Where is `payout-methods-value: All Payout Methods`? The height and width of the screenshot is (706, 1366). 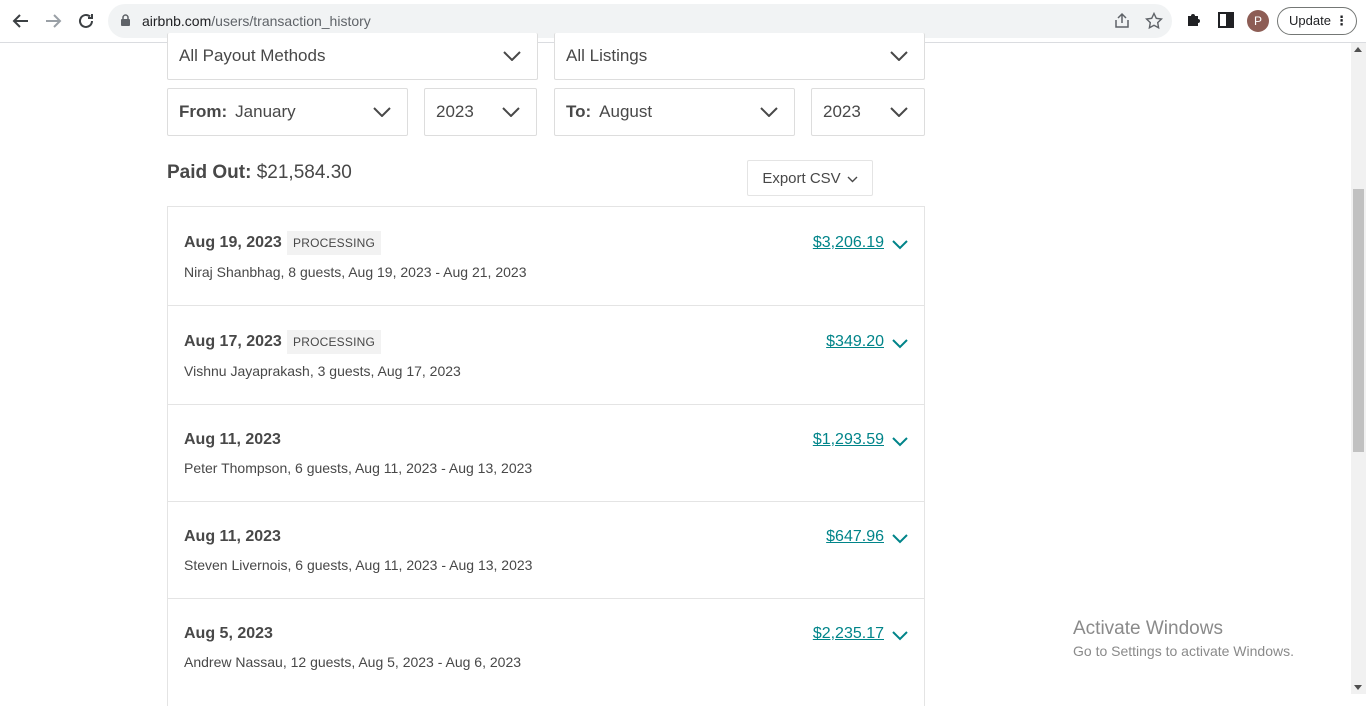
payout-methods-value: All Payout Methods is located at coordinates (252, 55).